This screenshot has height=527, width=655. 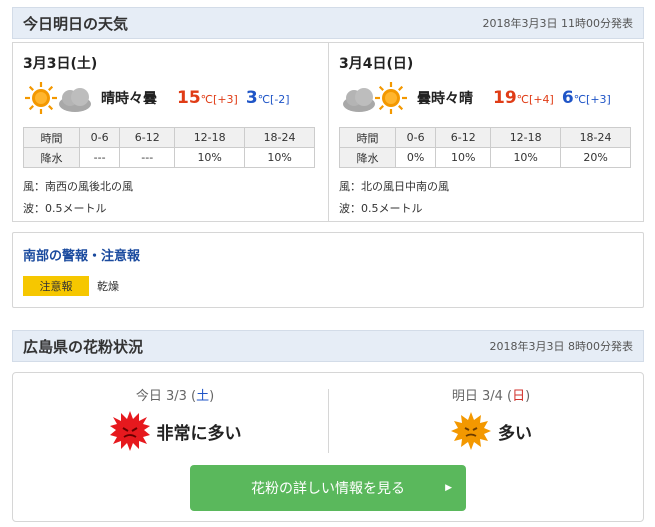 I want to click on weather-description: 晴時々曇, so click(x=129, y=99).